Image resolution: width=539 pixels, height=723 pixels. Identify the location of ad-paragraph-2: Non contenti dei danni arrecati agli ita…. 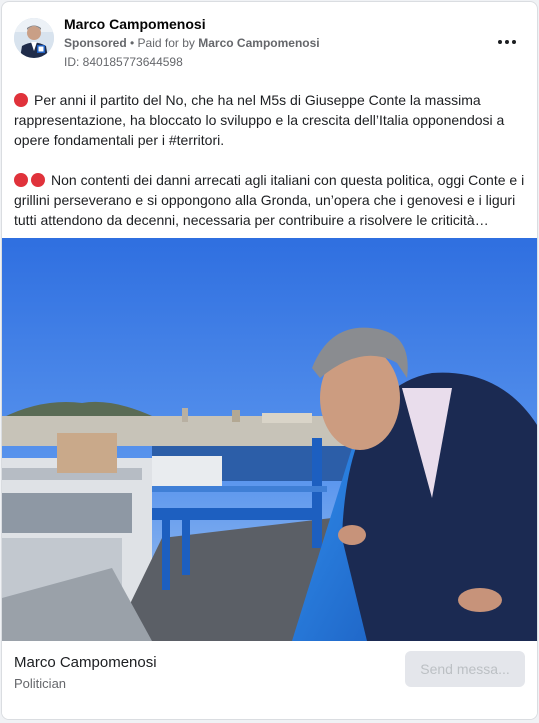
(271, 200).